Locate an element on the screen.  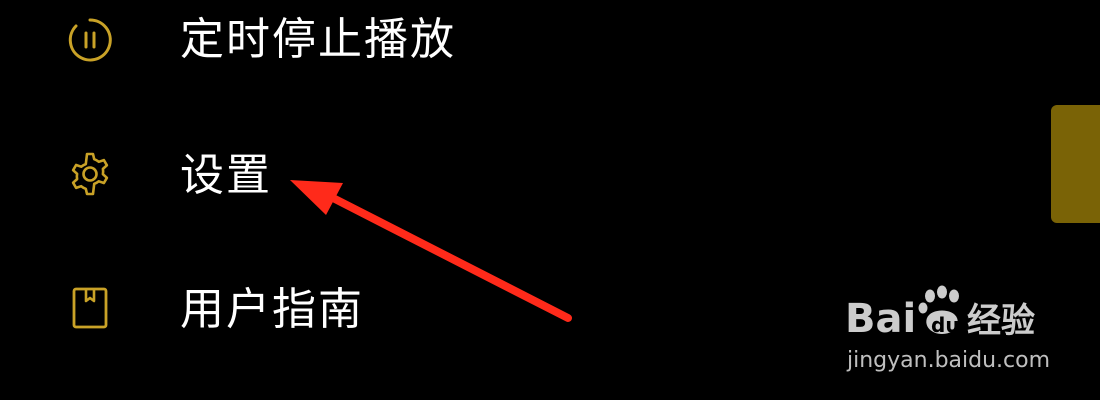
svg-text: 经验 is located at coordinates (1001, 321).